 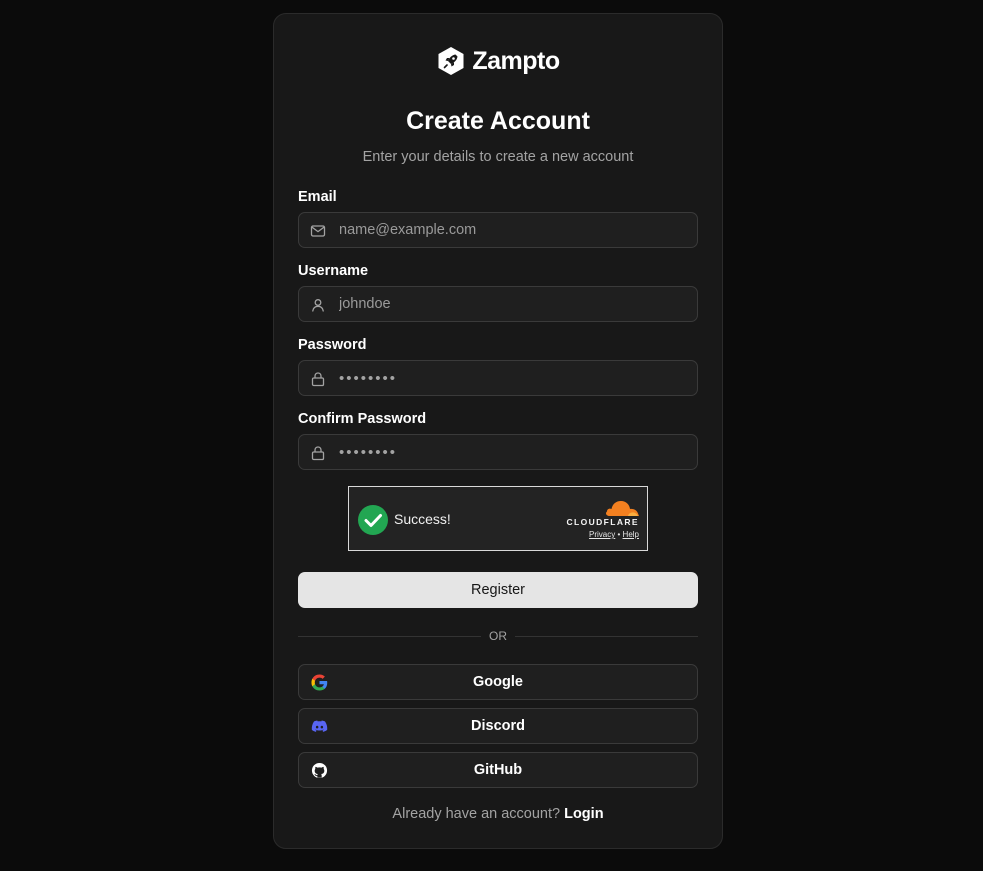 I want to click on email-label: Email, so click(x=317, y=197).